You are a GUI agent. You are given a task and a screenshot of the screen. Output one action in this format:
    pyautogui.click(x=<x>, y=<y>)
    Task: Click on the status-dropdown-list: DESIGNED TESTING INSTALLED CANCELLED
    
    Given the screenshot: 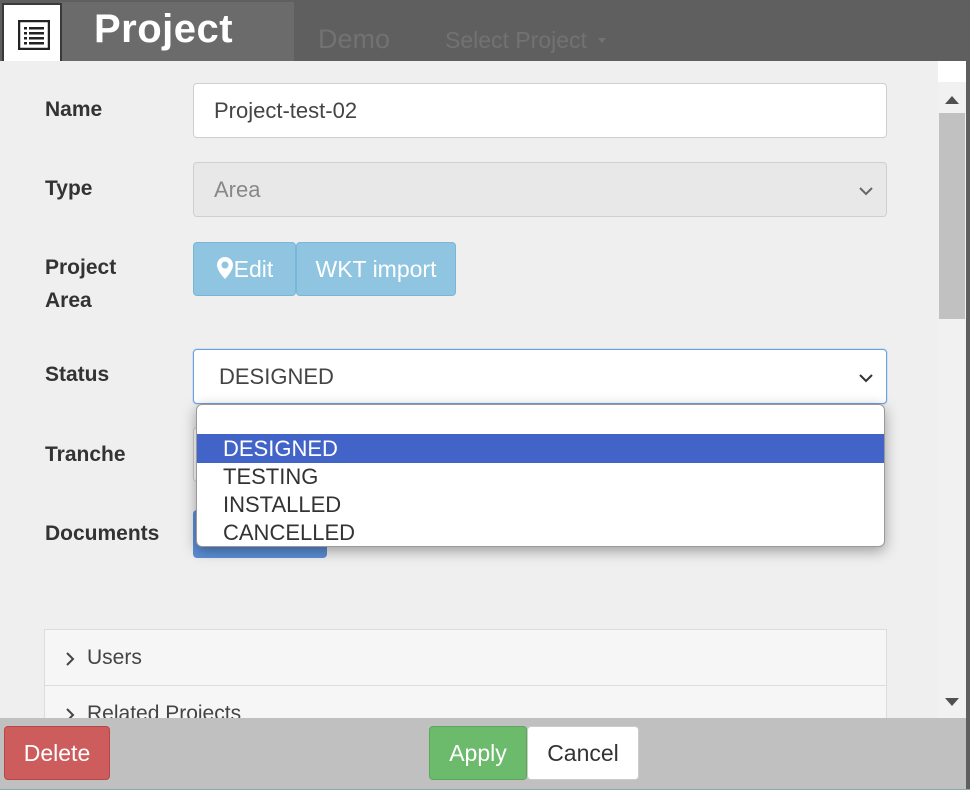 What is the action you would take?
    pyautogui.click(x=540, y=475)
    